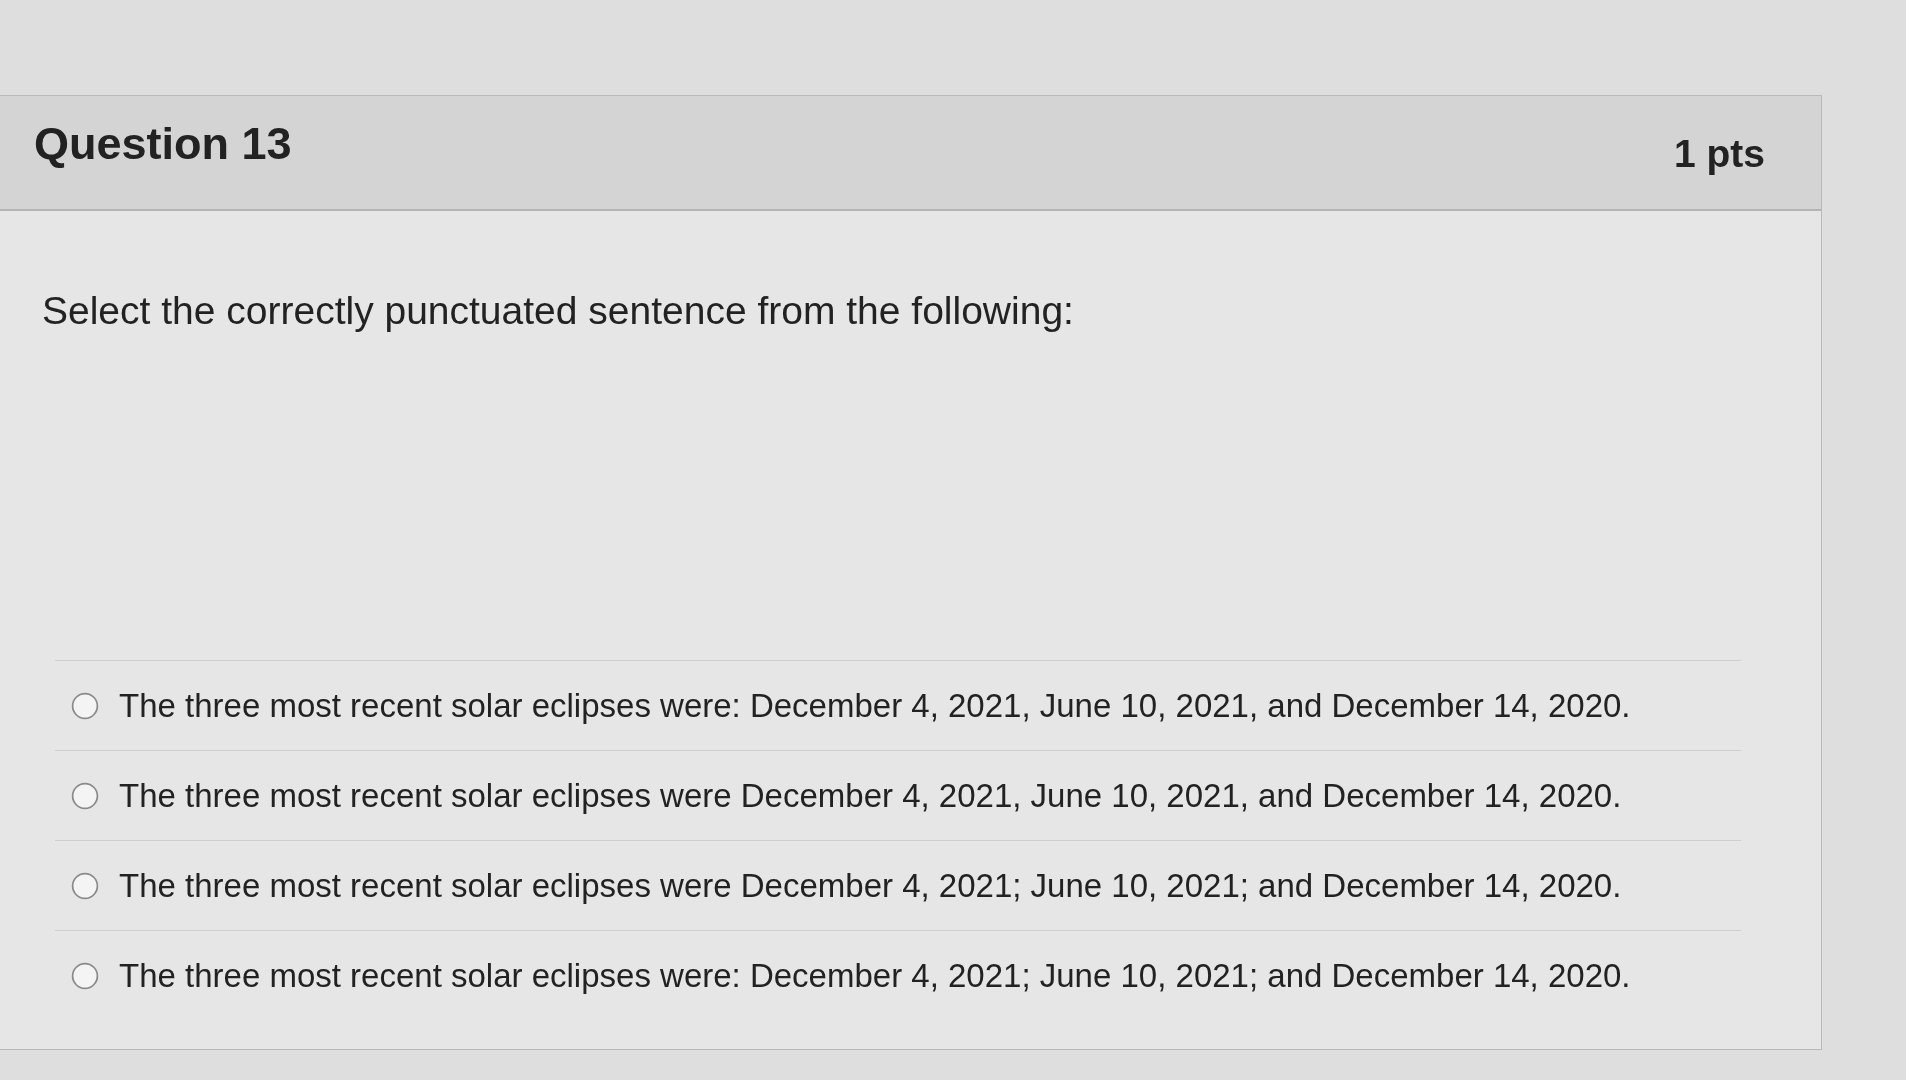  I want to click on question-prompt: Select the correctly punctuated sentence from the following:, so click(558, 311).